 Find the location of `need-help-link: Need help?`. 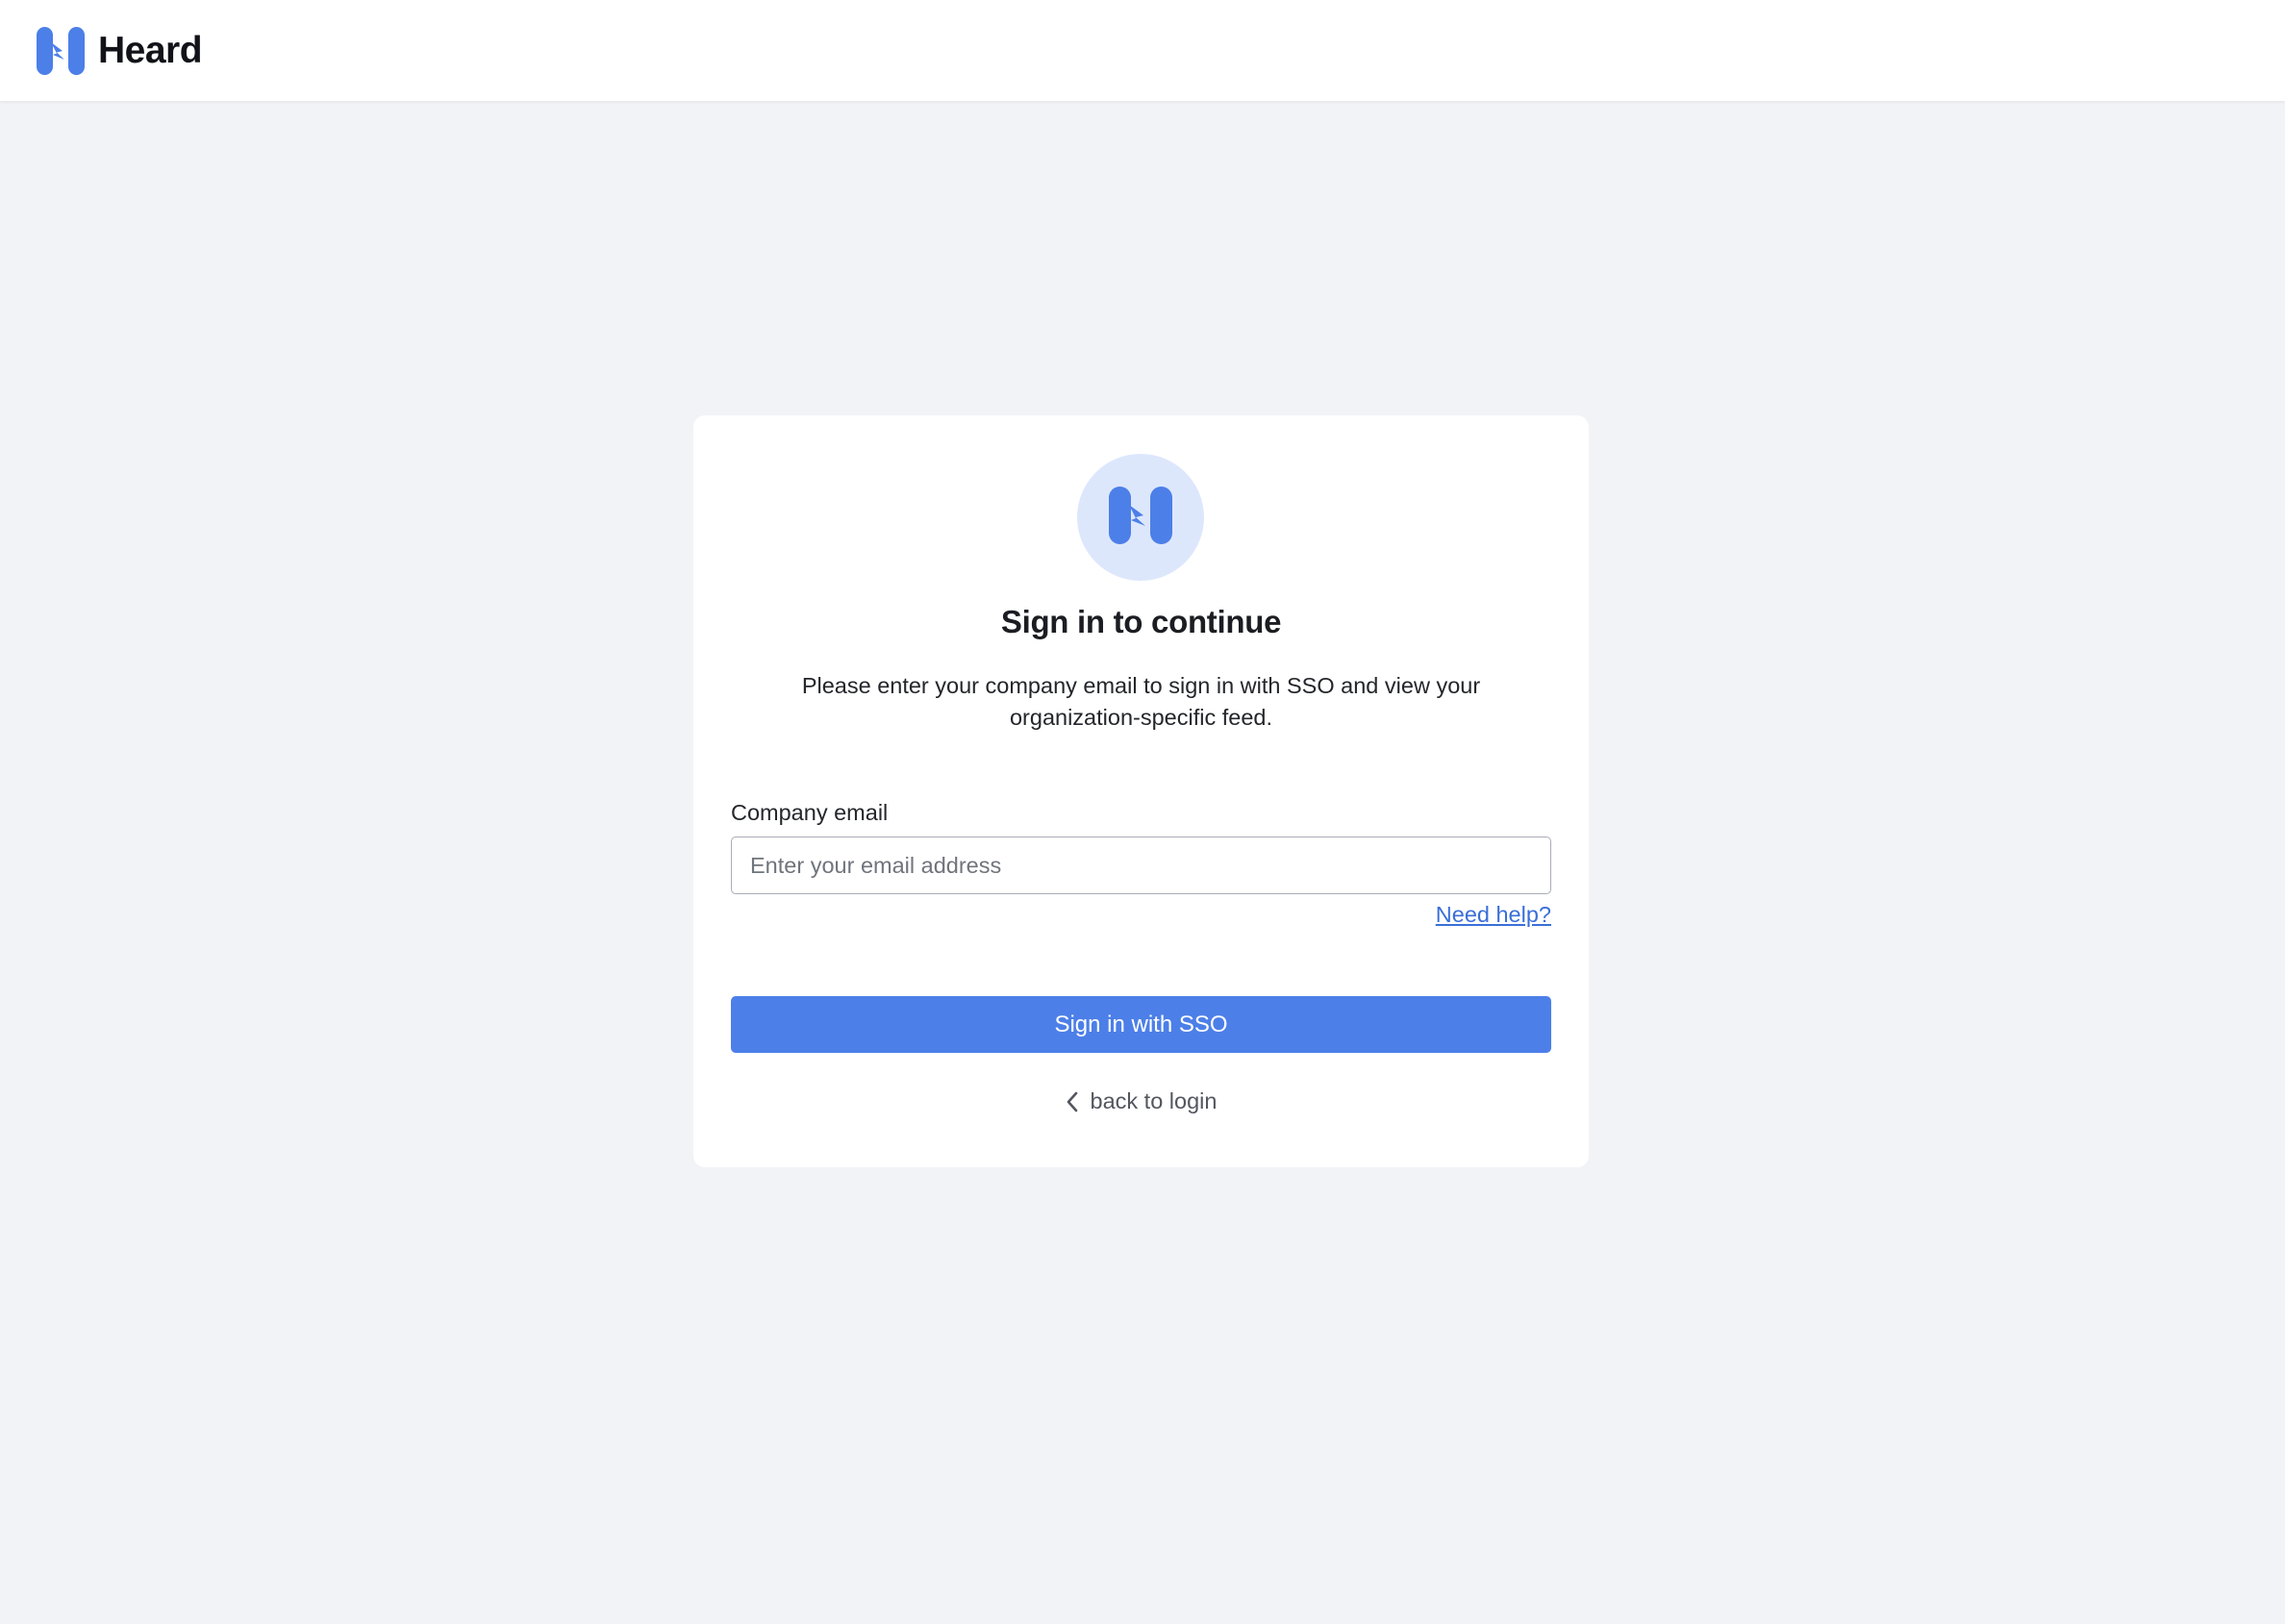

need-help-link: Need help? is located at coordinates (1494, 915).